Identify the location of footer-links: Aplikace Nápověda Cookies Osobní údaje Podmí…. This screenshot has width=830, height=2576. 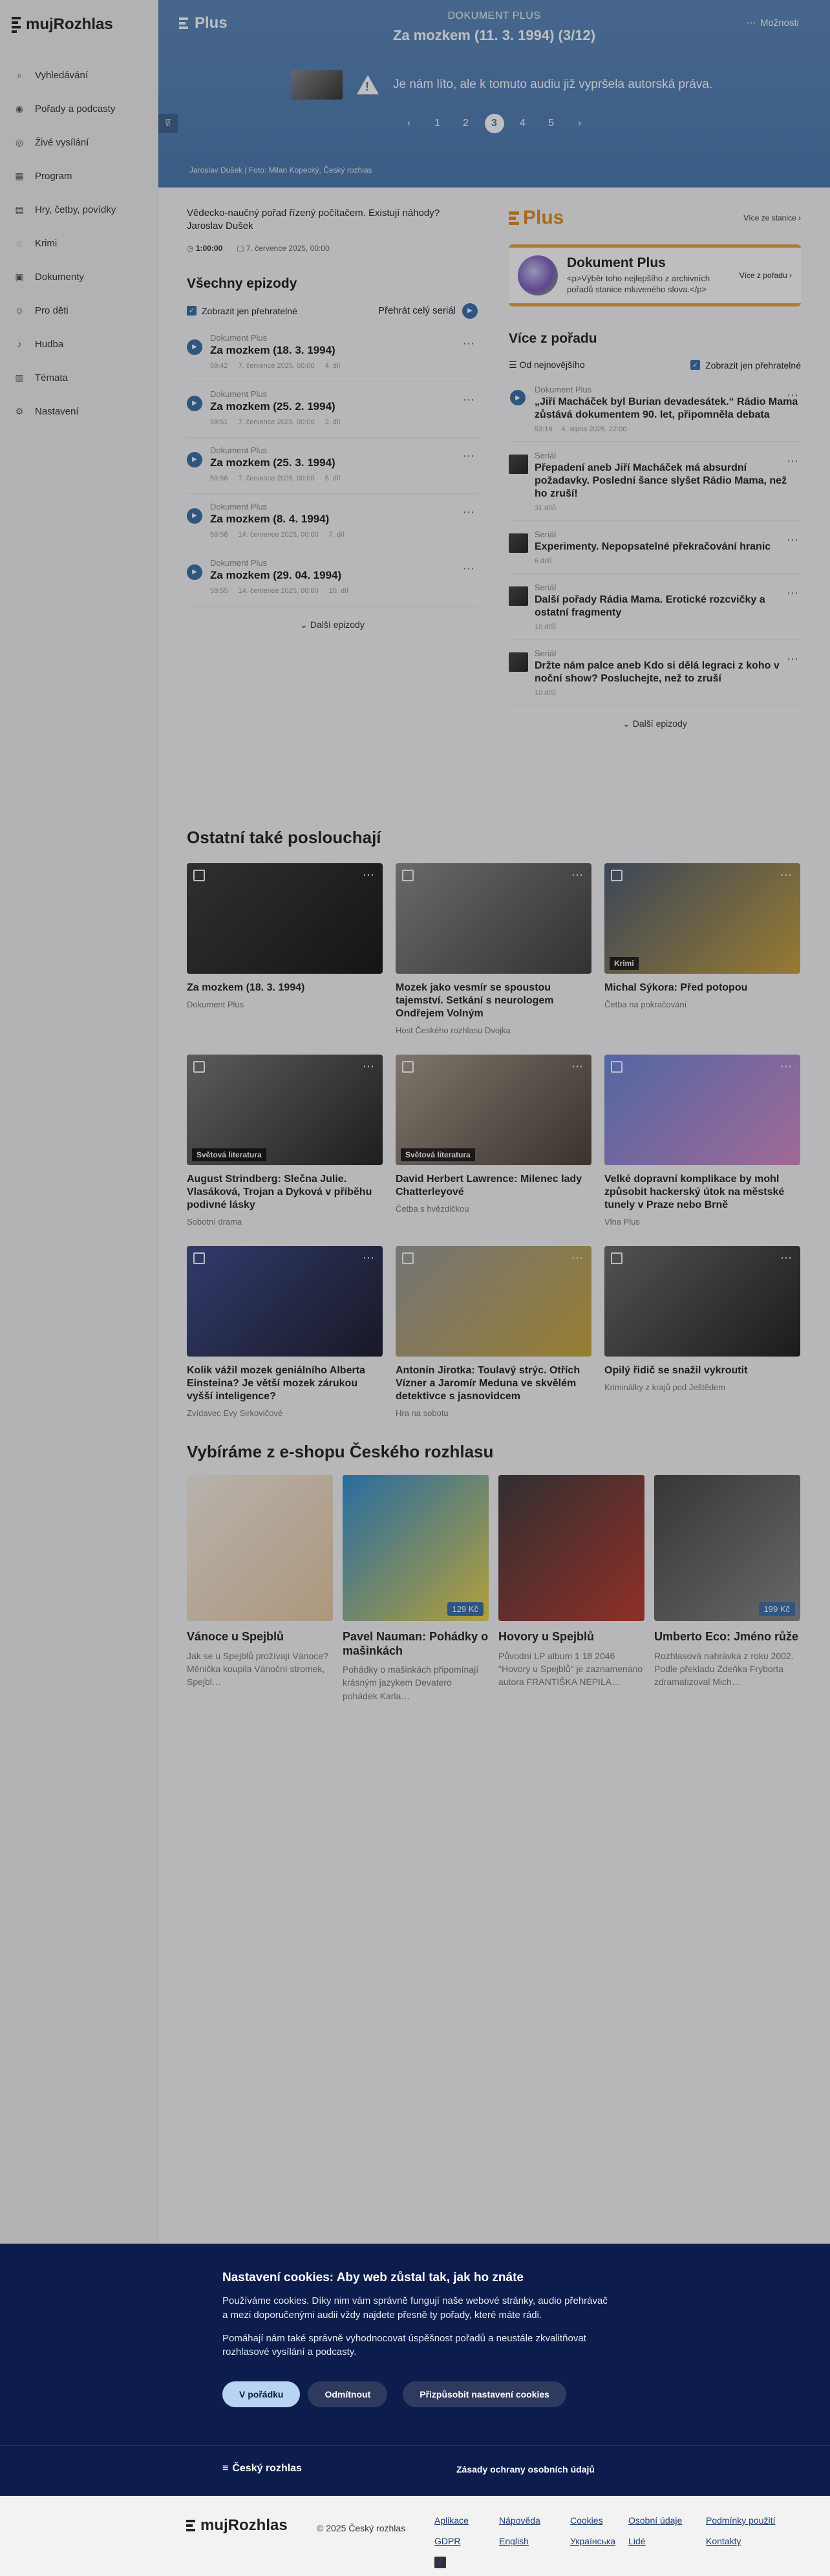
(615, 2541).